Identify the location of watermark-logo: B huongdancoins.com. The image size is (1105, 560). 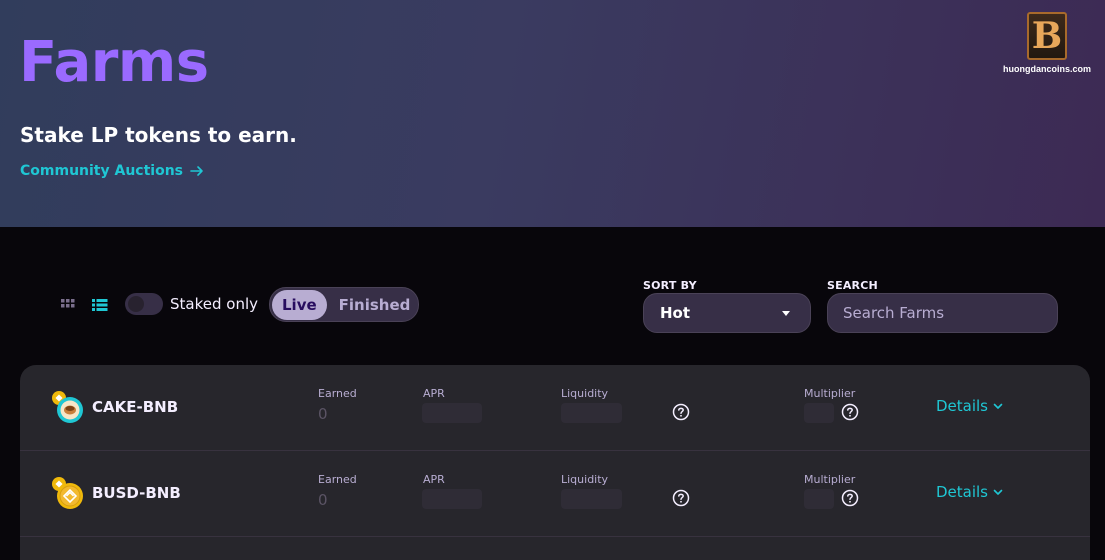
(1047, 47).